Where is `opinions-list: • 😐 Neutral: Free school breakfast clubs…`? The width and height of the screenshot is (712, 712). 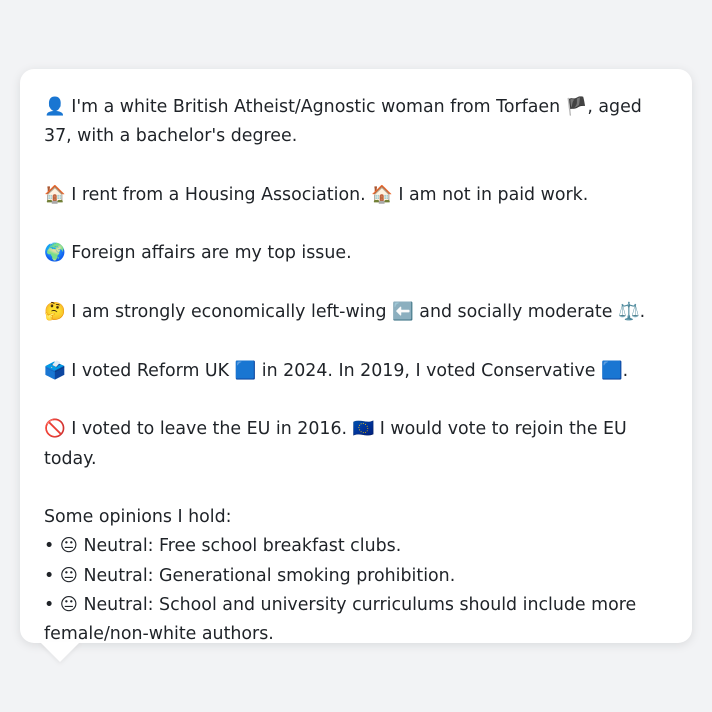 opinions-list: • 😐 Neutral: Free school breakfast clubs… is located at coordinates (353, 590).